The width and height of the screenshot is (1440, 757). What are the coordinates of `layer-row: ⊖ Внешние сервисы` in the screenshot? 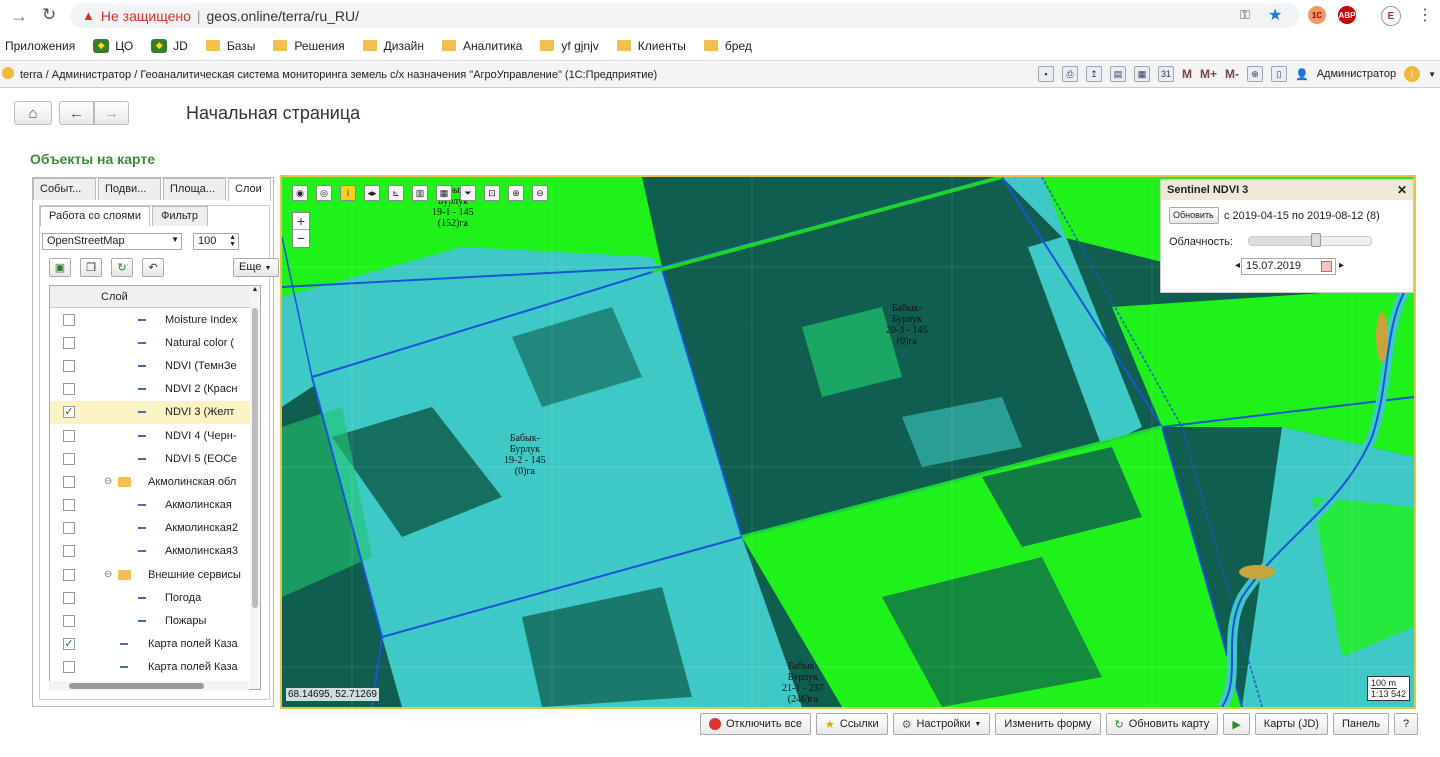 It's located at (155, 574).